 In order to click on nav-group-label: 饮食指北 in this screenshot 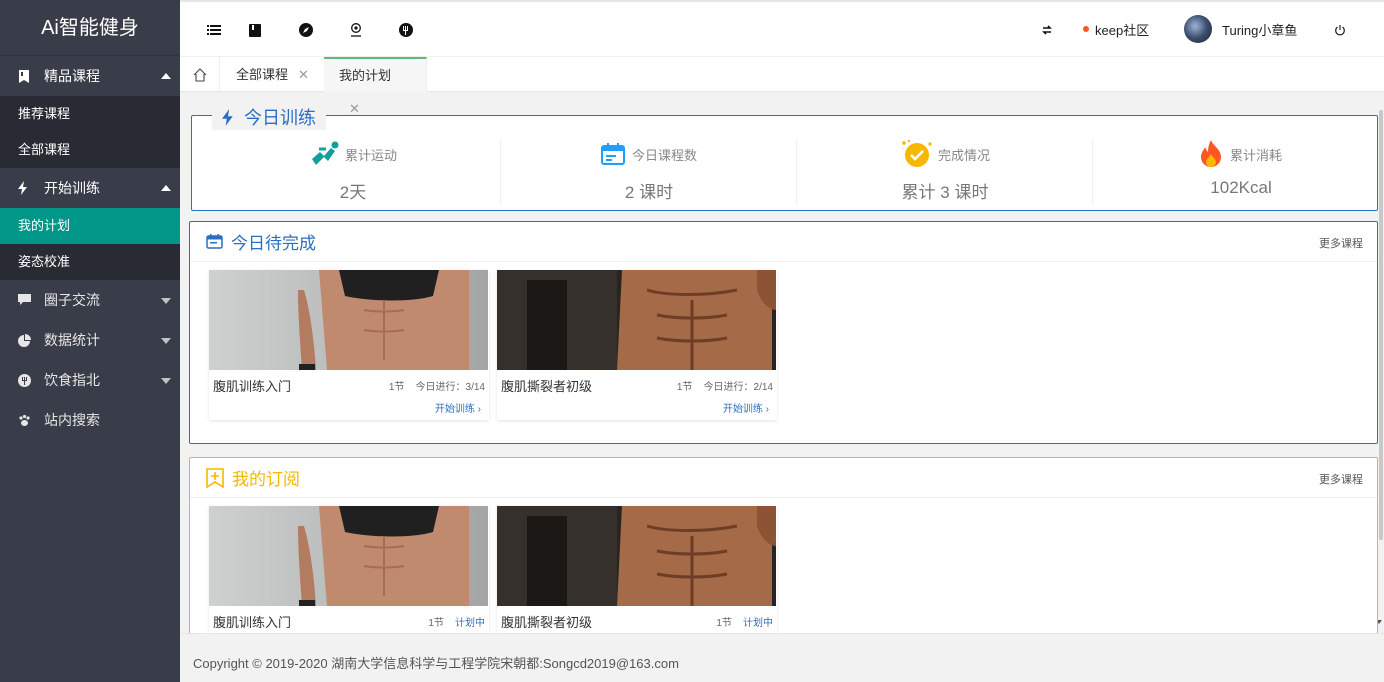, I will do `click(72, 380)`.